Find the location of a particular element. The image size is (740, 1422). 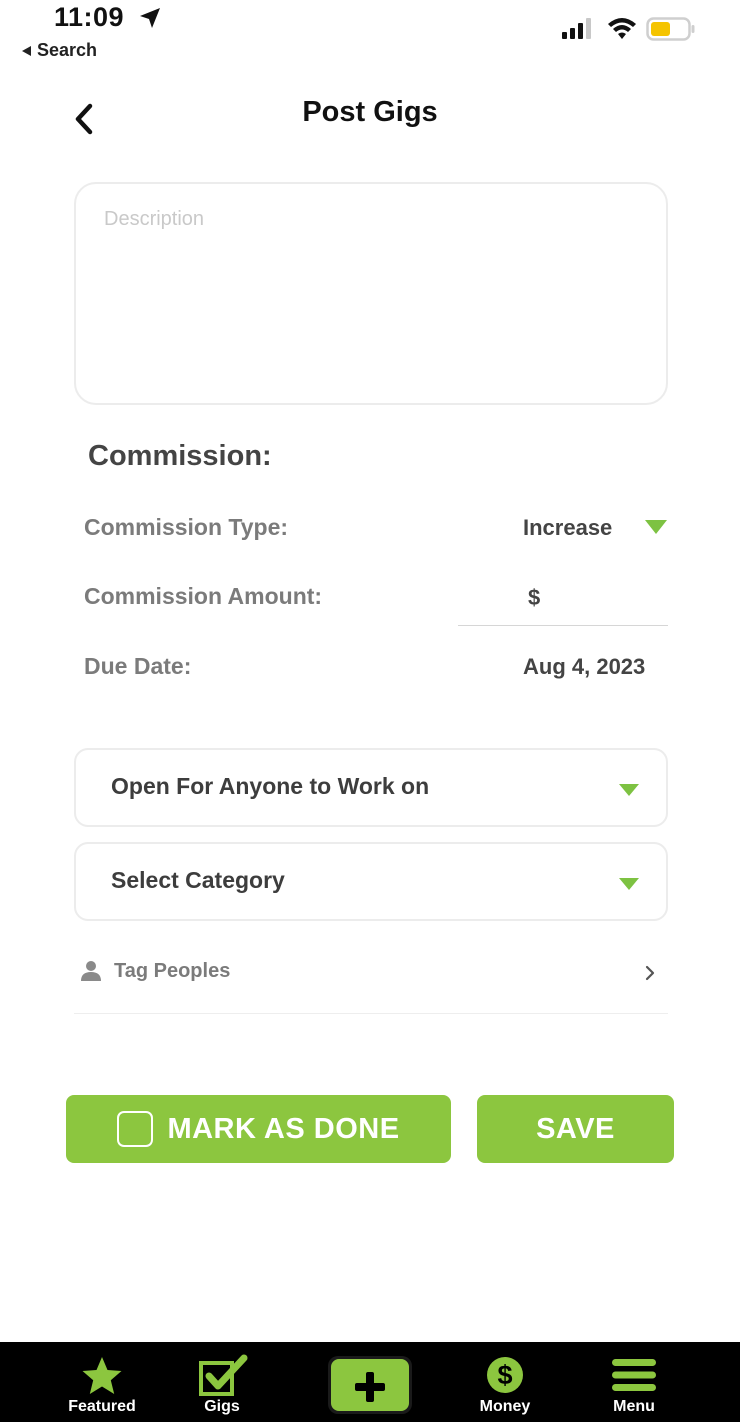

due-date-value: Aug 4, 2023 is located at coordinates (584, 667).